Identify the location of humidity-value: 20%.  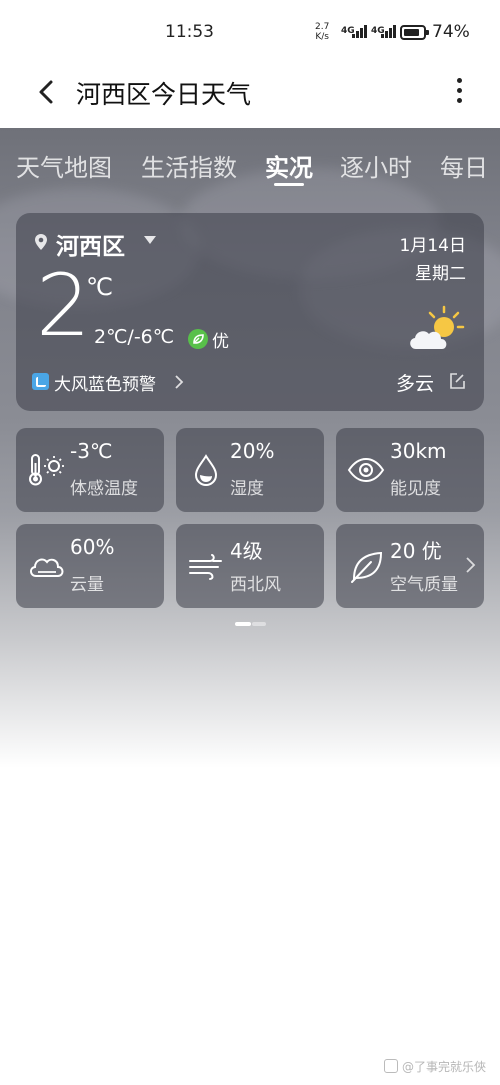
(252, 451).